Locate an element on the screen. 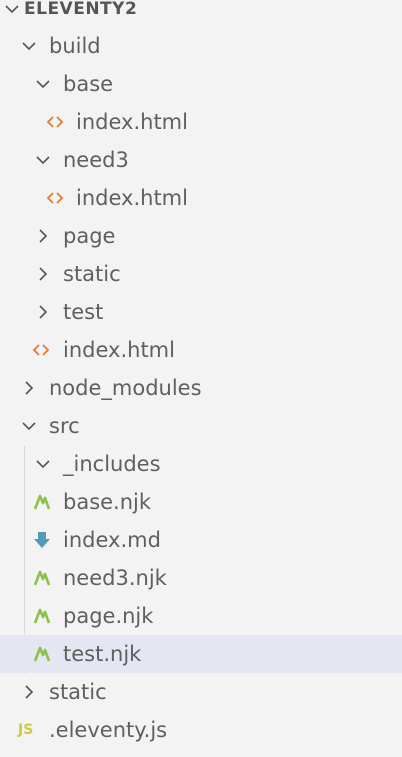 Image resolution: width=402 pixels, height=757 pixels. tree-item-base-index-html: index.html is located at coordinates (201, 122).